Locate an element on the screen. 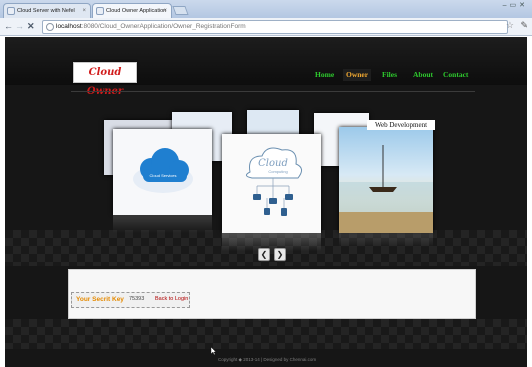 The image size is (532, 367). carousel-slide-cloud-services: Cloud Services is located at coordinates (162, 172).